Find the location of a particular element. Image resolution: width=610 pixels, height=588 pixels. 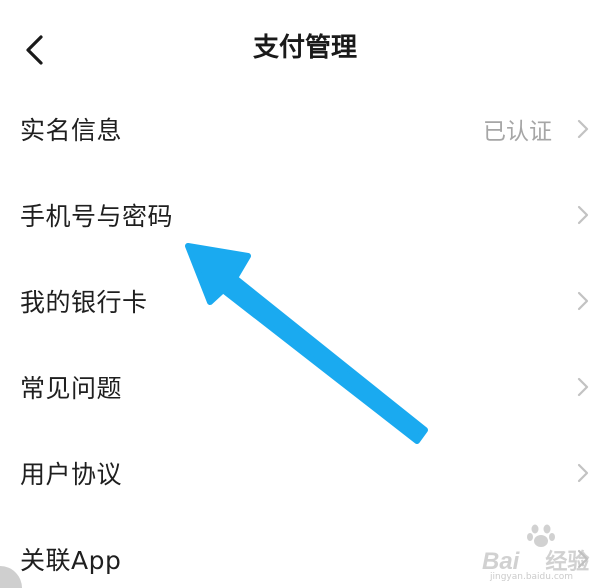

baidu-watermark: Bai 经验 jingyan.baidu.com is located at coordinates (542, 553).